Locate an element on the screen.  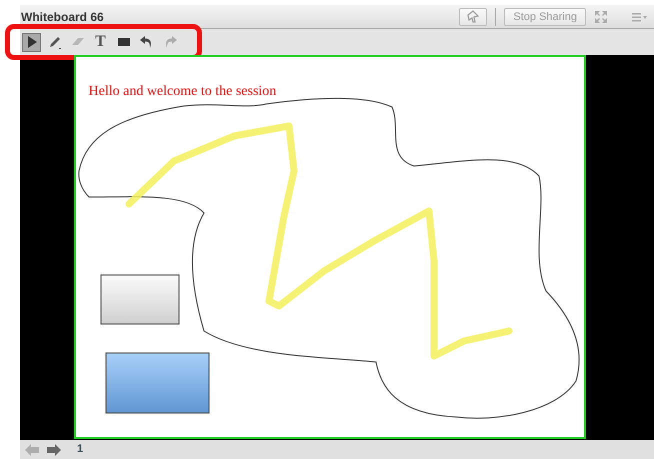
next-page-button is located at coordinates (54, 450).